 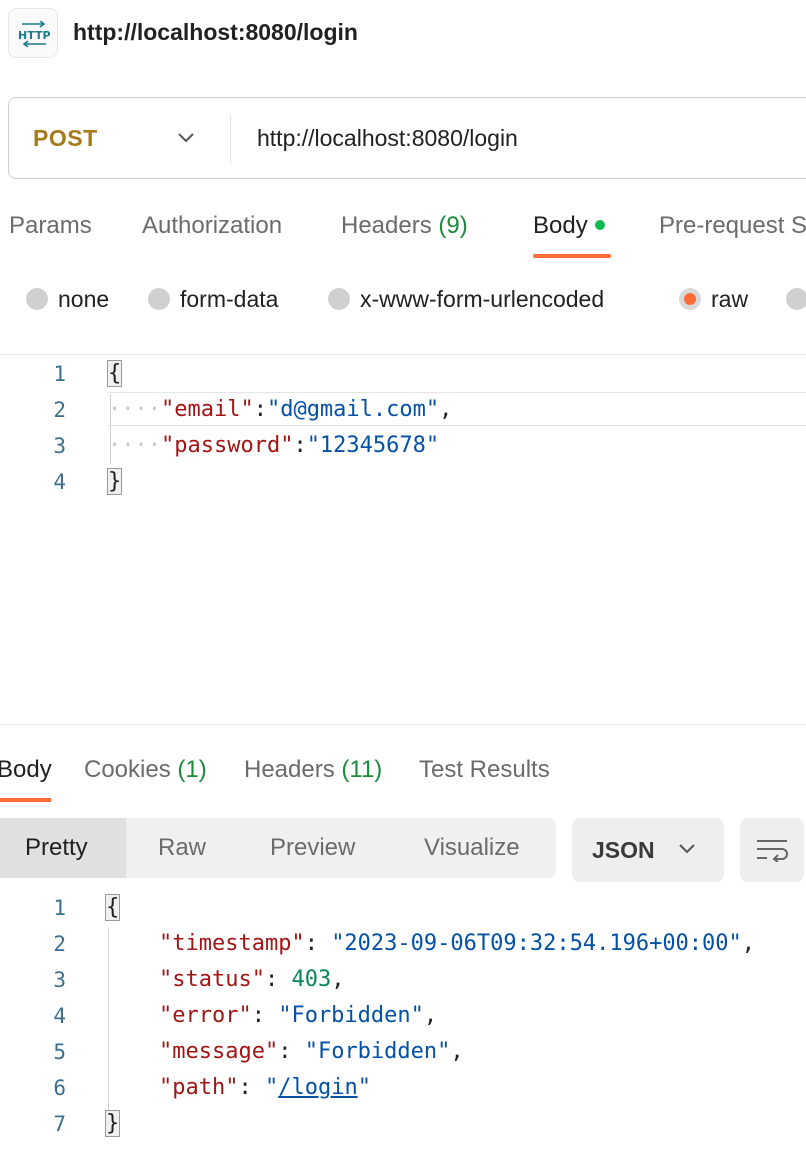 I want to click on response-tab-body: Body, so click(x=26, y=770).